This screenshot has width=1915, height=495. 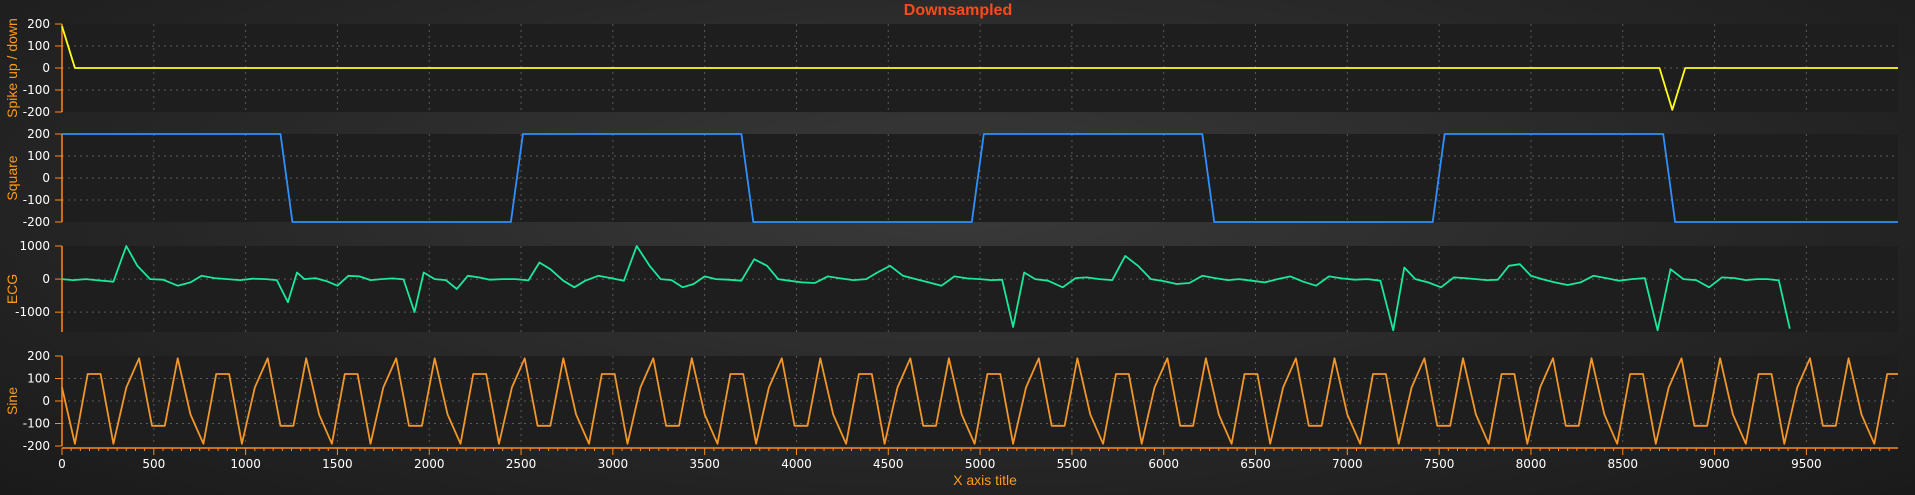 I want to click on y-axis-title: Sine, so click(x=12, y=401).